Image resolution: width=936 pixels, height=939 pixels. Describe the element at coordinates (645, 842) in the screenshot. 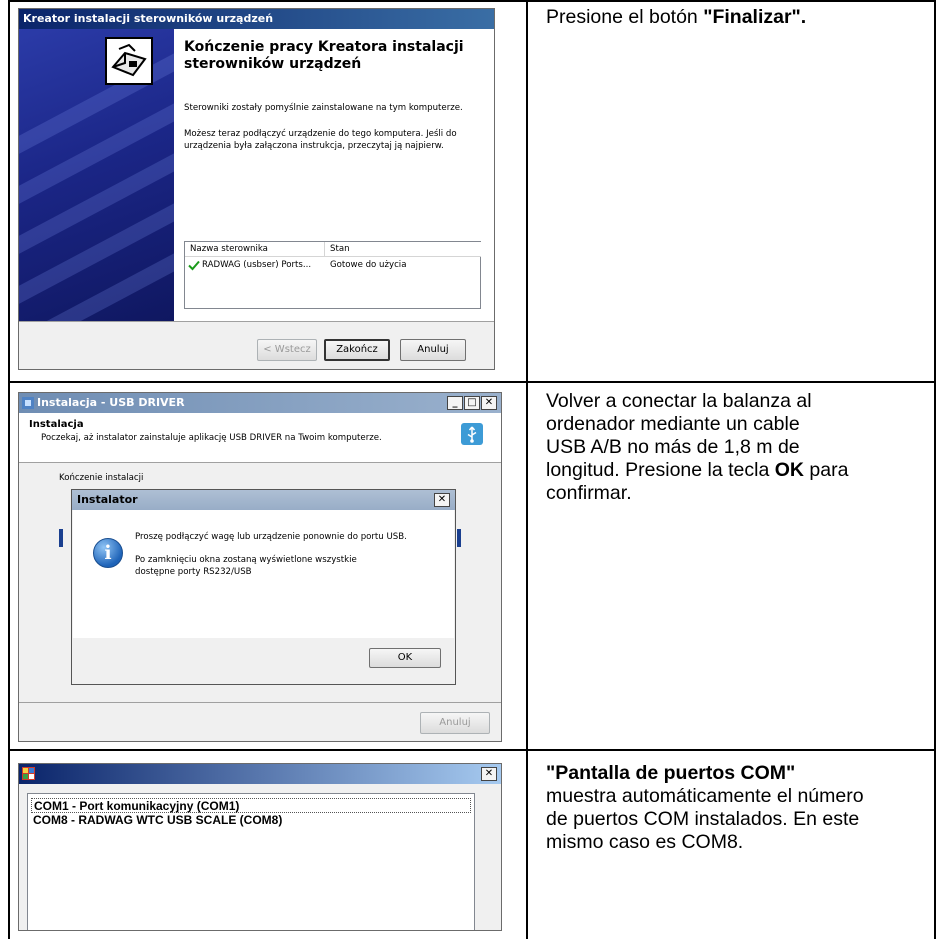

I see `row3-description-line4: mismo caso es COM8.` at that location.